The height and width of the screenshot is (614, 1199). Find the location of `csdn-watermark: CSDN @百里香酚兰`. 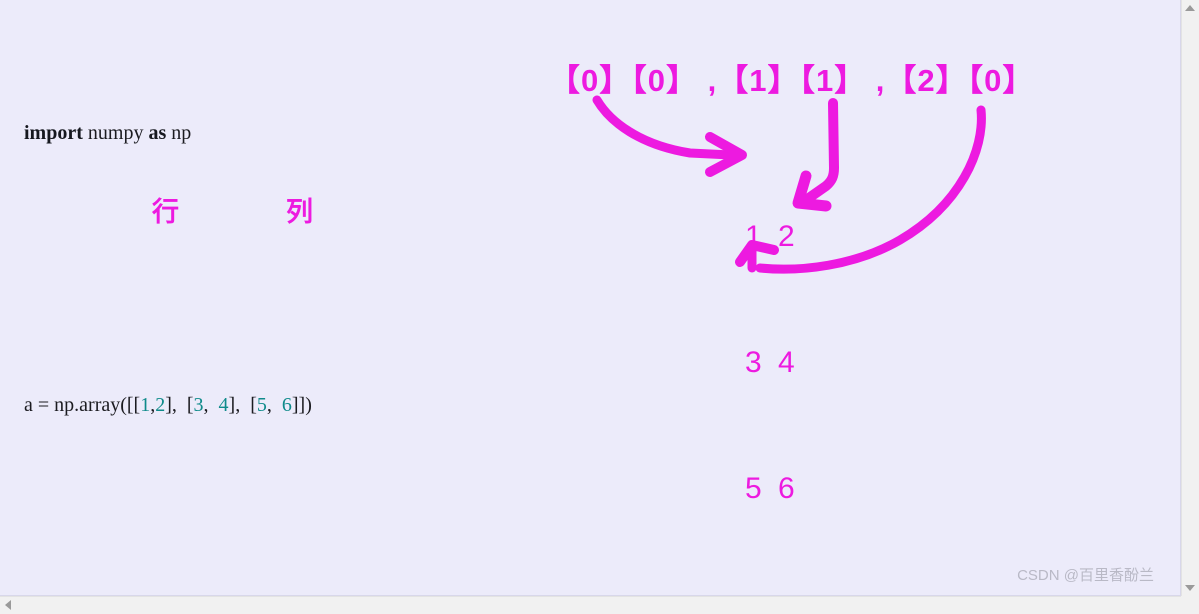

csdn-watermark: CSDN @百里香酚兰 is located at coordinates (1085, 575).